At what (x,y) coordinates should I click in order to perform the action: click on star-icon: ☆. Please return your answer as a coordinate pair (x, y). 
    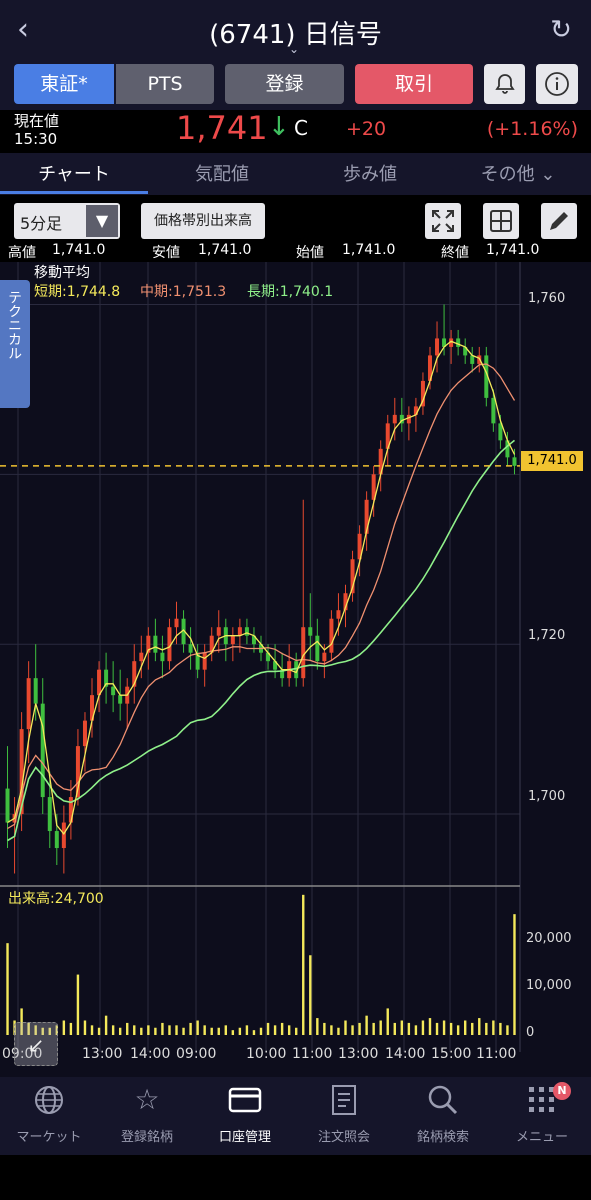
    Looking at the image, I should click on (147, 1099).